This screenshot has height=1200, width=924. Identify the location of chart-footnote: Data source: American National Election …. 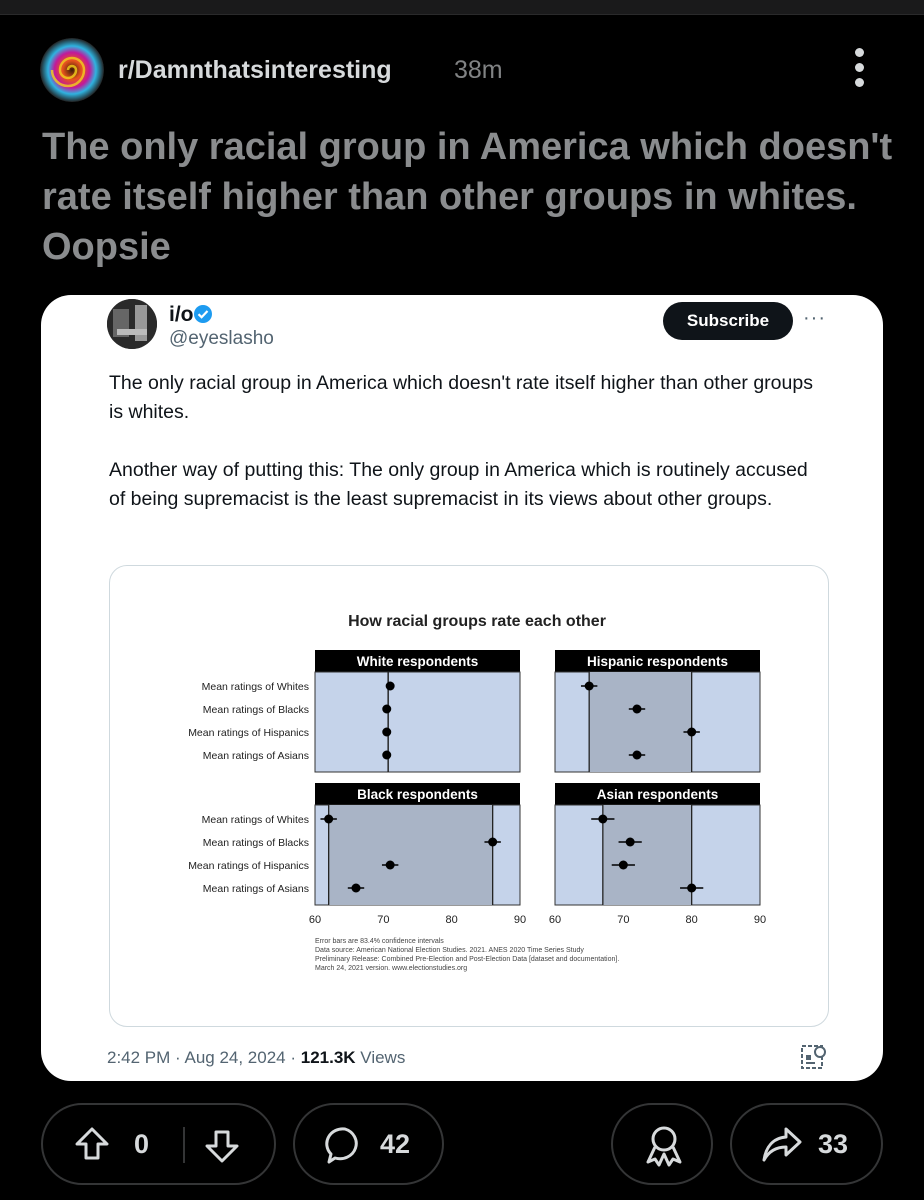
(449, 950).